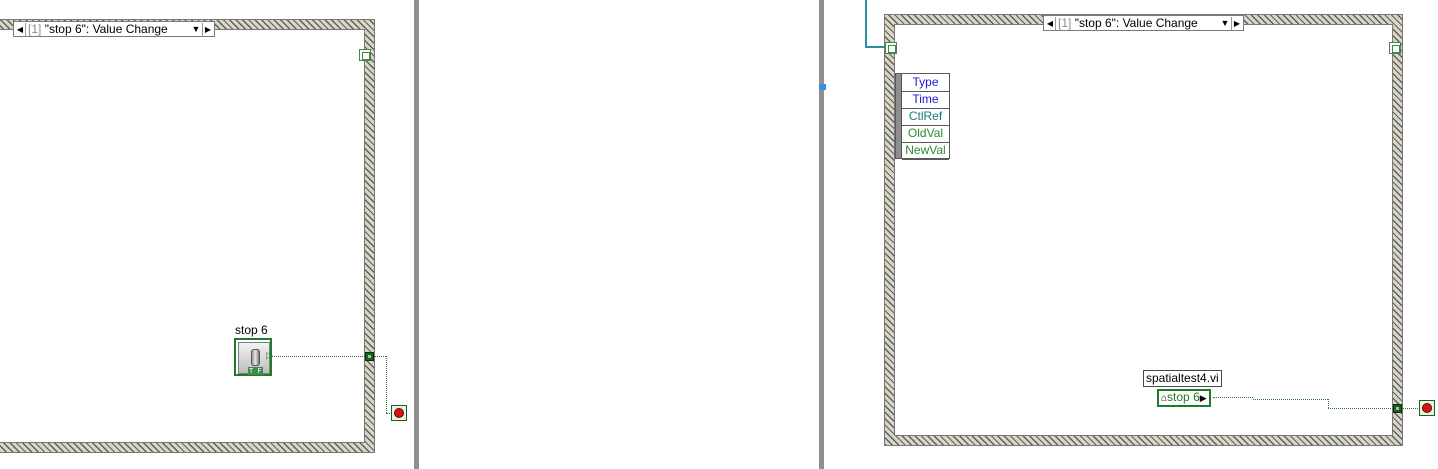 This screenshot has width=1438, height=469. What do you see at coordinates (925, 134) in the screenshot?
I see `event-data-field: OldVal` at bounding box center [925, 134].